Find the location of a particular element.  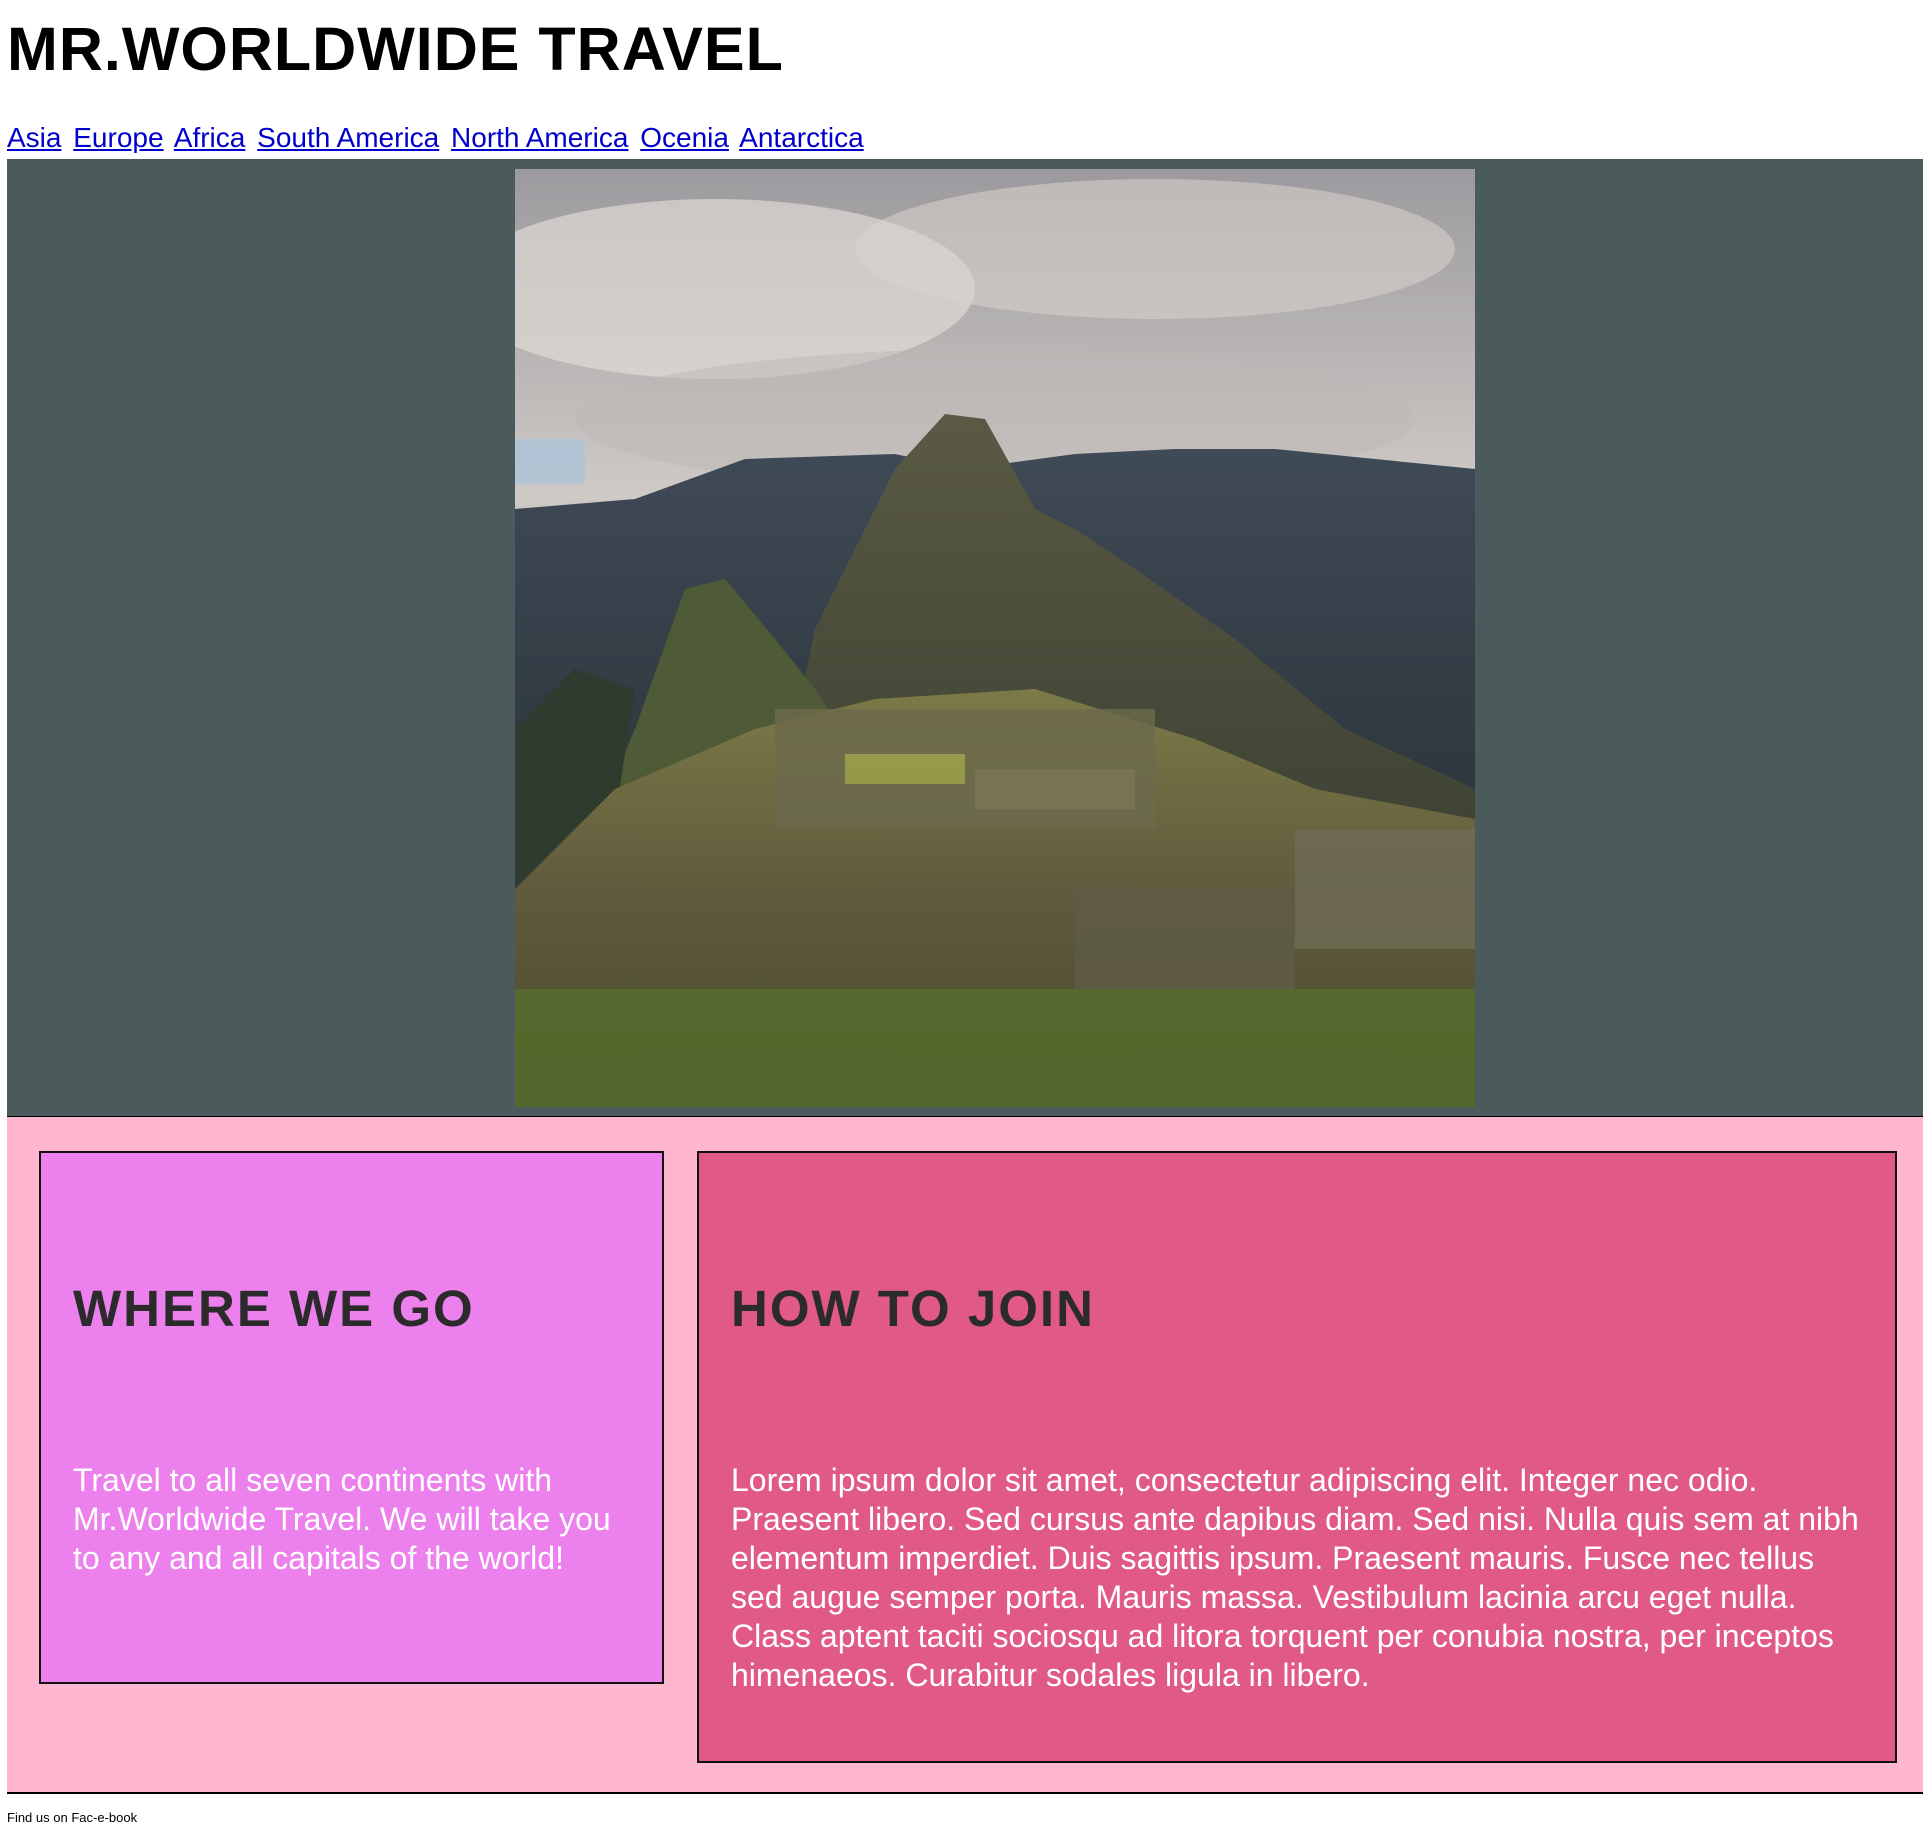

how-to-join-heading: HOW TO JOIN is located at coordinates (913, 1308).